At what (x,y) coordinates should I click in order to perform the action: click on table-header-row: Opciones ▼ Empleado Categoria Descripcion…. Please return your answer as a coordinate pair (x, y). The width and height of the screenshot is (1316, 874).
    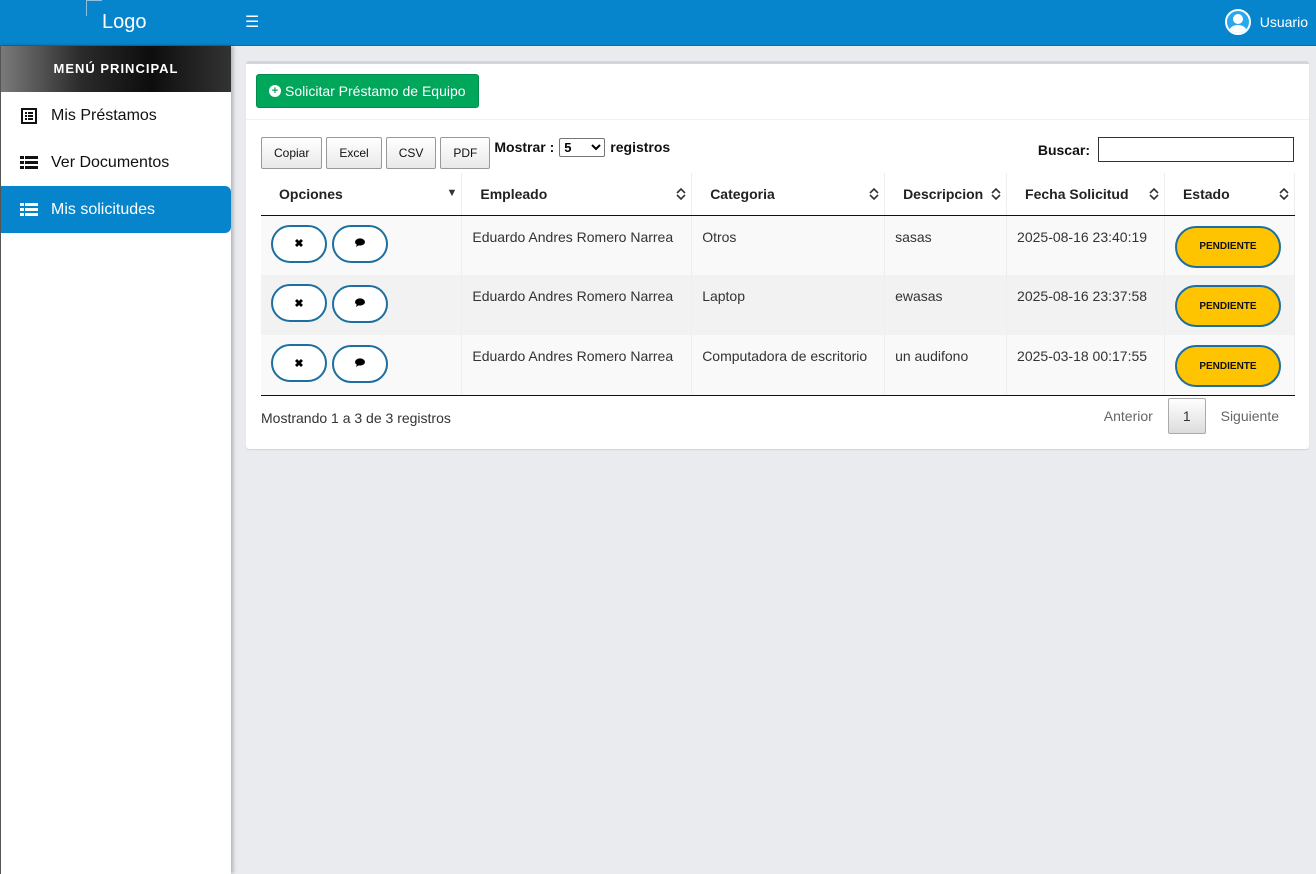
    Looking at the image, I should click on (778, 194).